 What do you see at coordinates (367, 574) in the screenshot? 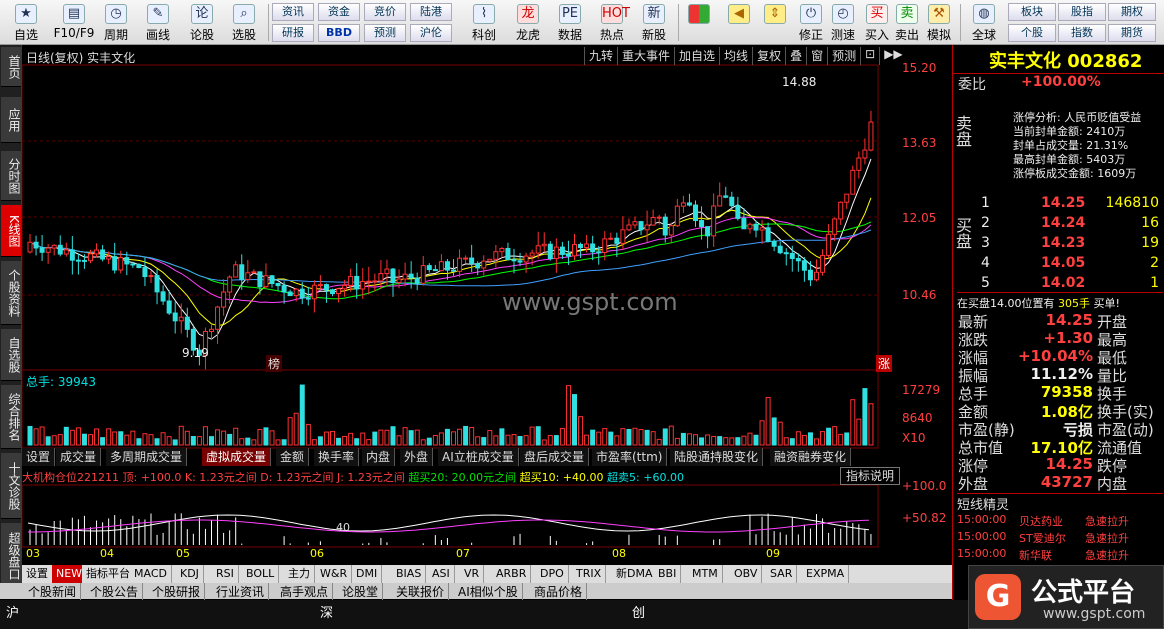
I see `indicator-tab: DMI` at bounding box center [367, 574].